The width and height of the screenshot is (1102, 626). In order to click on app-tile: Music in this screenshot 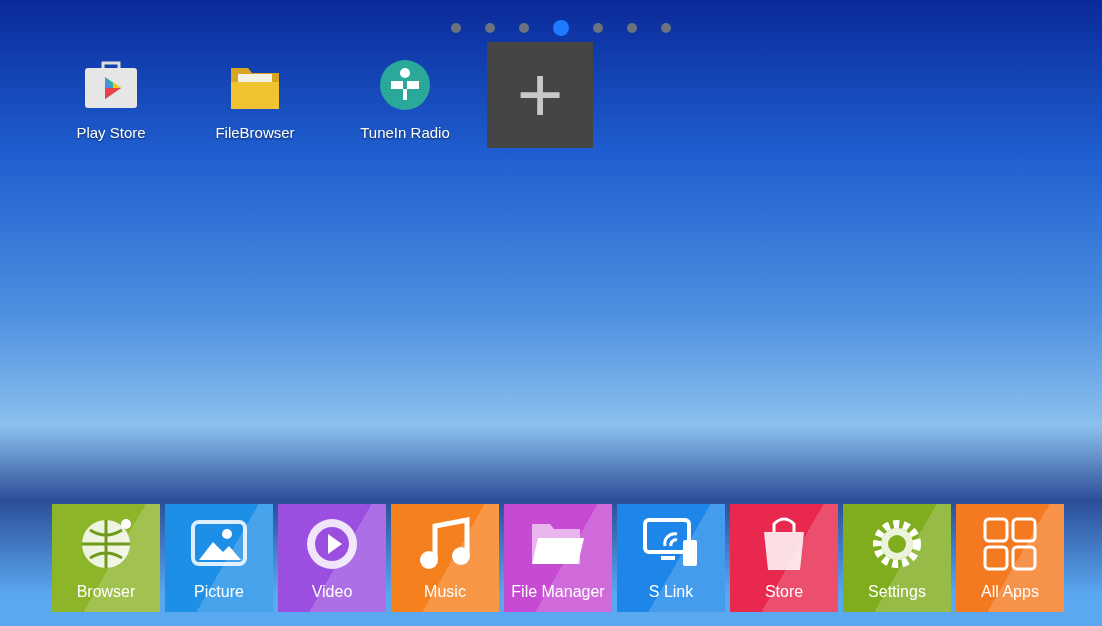, I will do `click(445, 558)`.